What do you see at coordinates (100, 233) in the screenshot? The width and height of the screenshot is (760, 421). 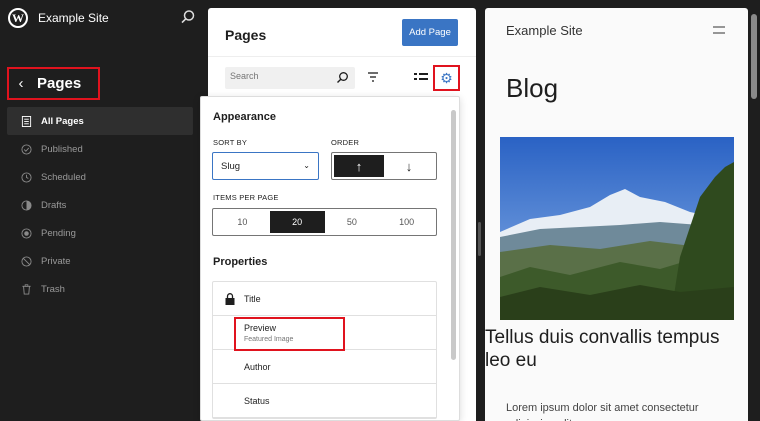 I see `sidebar-item-pending: Pending` at bounding box center [100, 233].